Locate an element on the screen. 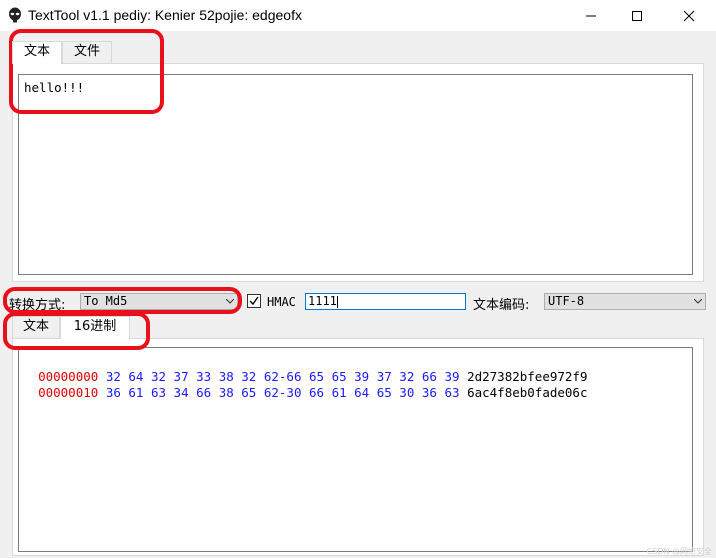  hmac-key-value: 1111 is located at coordinates (322, 301).